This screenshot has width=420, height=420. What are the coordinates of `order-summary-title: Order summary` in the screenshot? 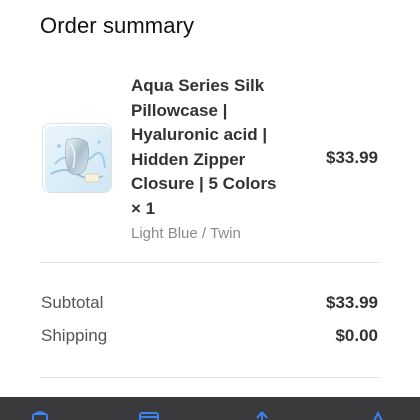 It's located at (117, 25).